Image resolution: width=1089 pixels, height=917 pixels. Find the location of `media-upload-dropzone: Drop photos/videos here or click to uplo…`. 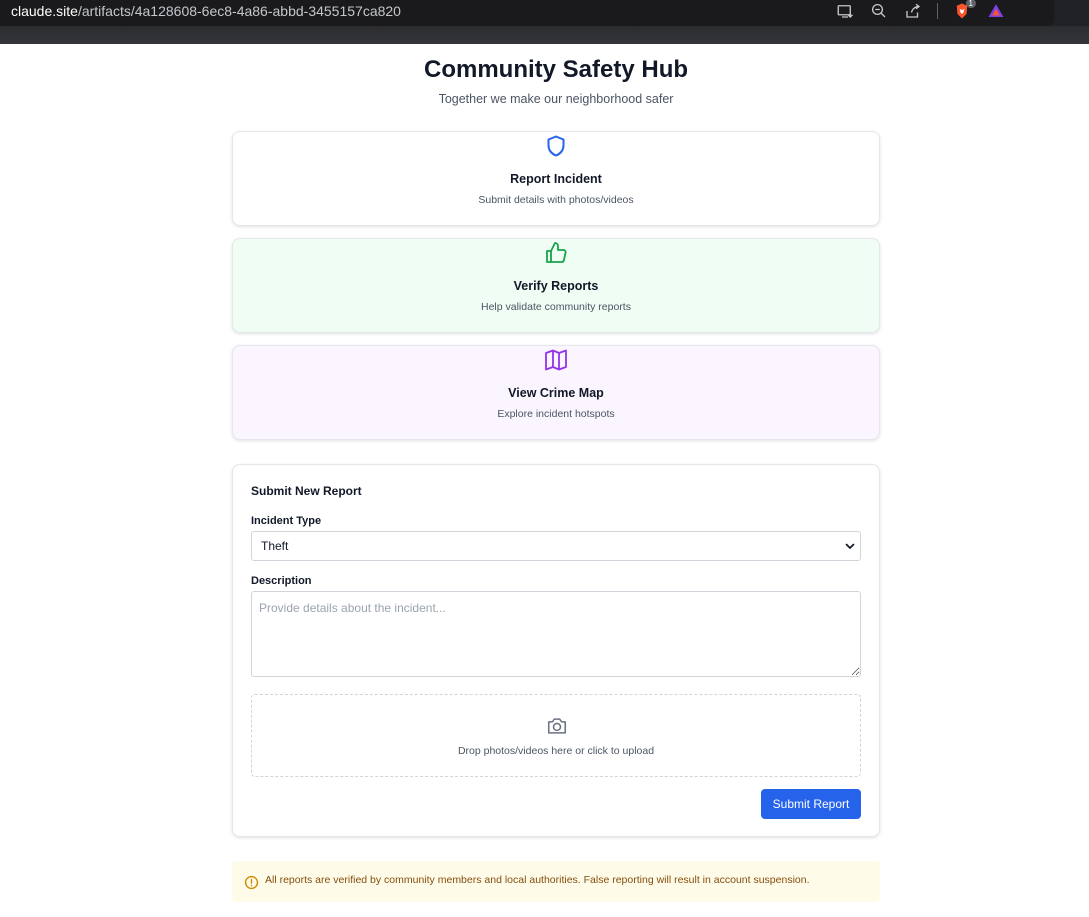

media-upload-dropzone: Drop photos/videos here or click to uplo… is located at coordinates (556, 735).